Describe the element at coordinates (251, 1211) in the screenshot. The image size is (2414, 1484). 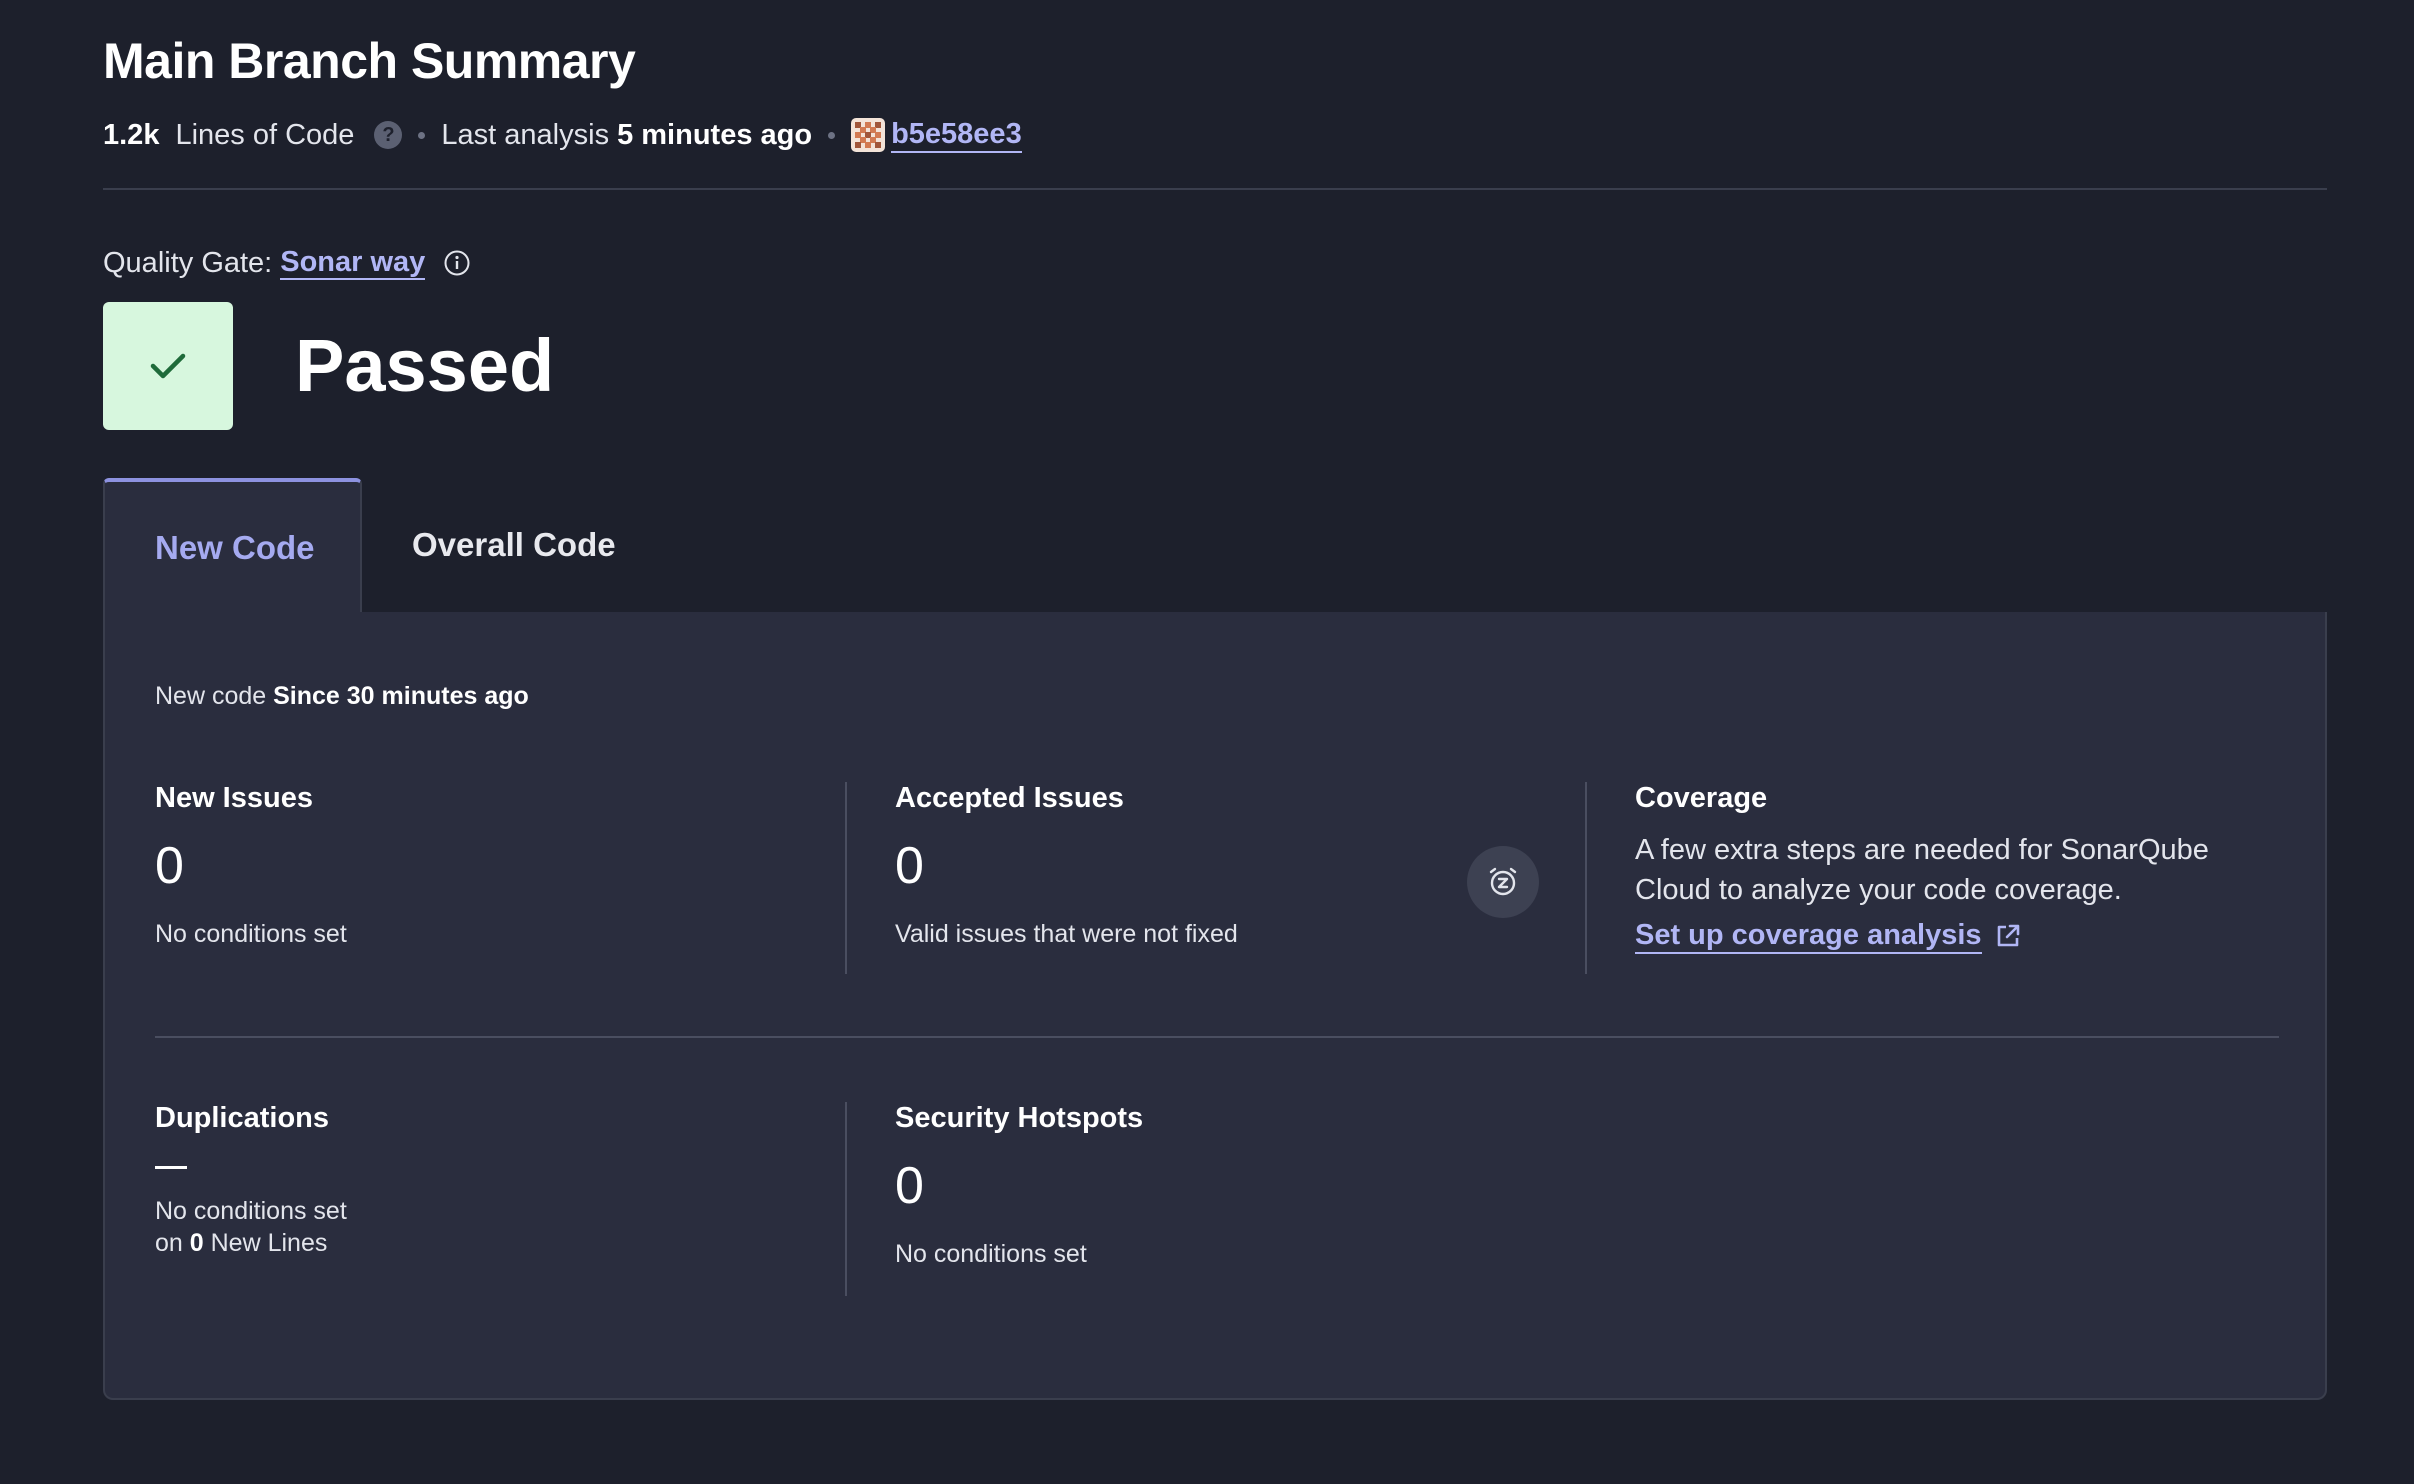
I see `duplications-conditions: No conditions set` at that location.